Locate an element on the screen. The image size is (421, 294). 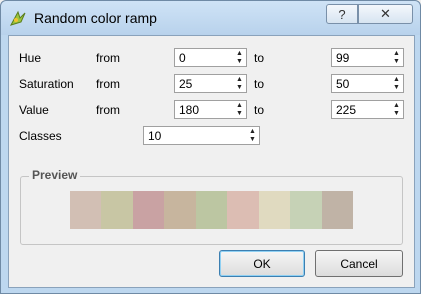
hue-to-spinbox: 99 ▲ ▼ is located at coordinates (367, 57).